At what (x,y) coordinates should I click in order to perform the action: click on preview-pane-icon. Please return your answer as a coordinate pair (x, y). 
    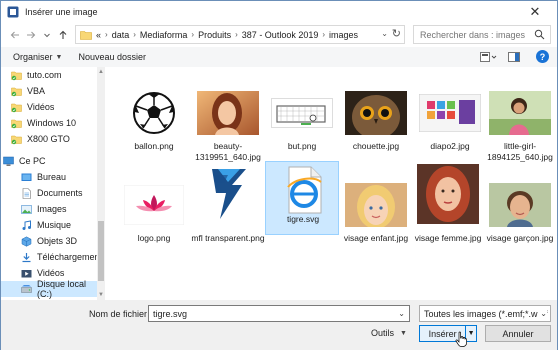
    Looking at the image, I should click on (514, 56).